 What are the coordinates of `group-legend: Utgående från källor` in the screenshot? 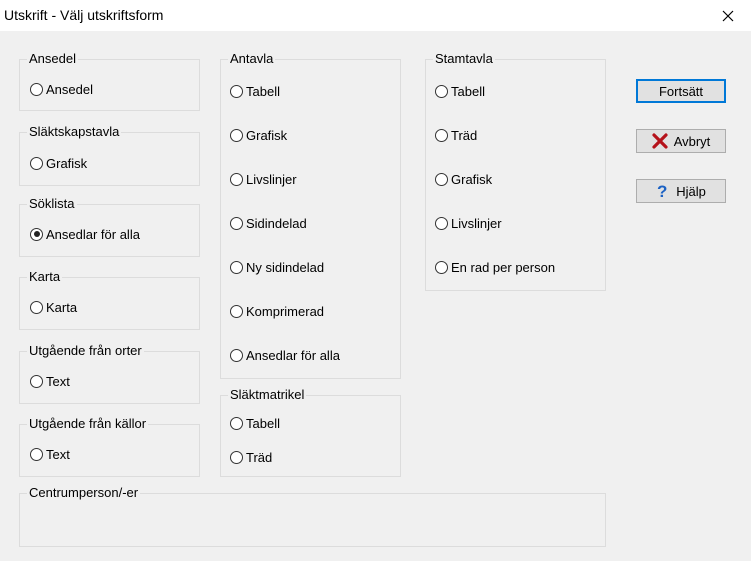 It's located at (88, 424).